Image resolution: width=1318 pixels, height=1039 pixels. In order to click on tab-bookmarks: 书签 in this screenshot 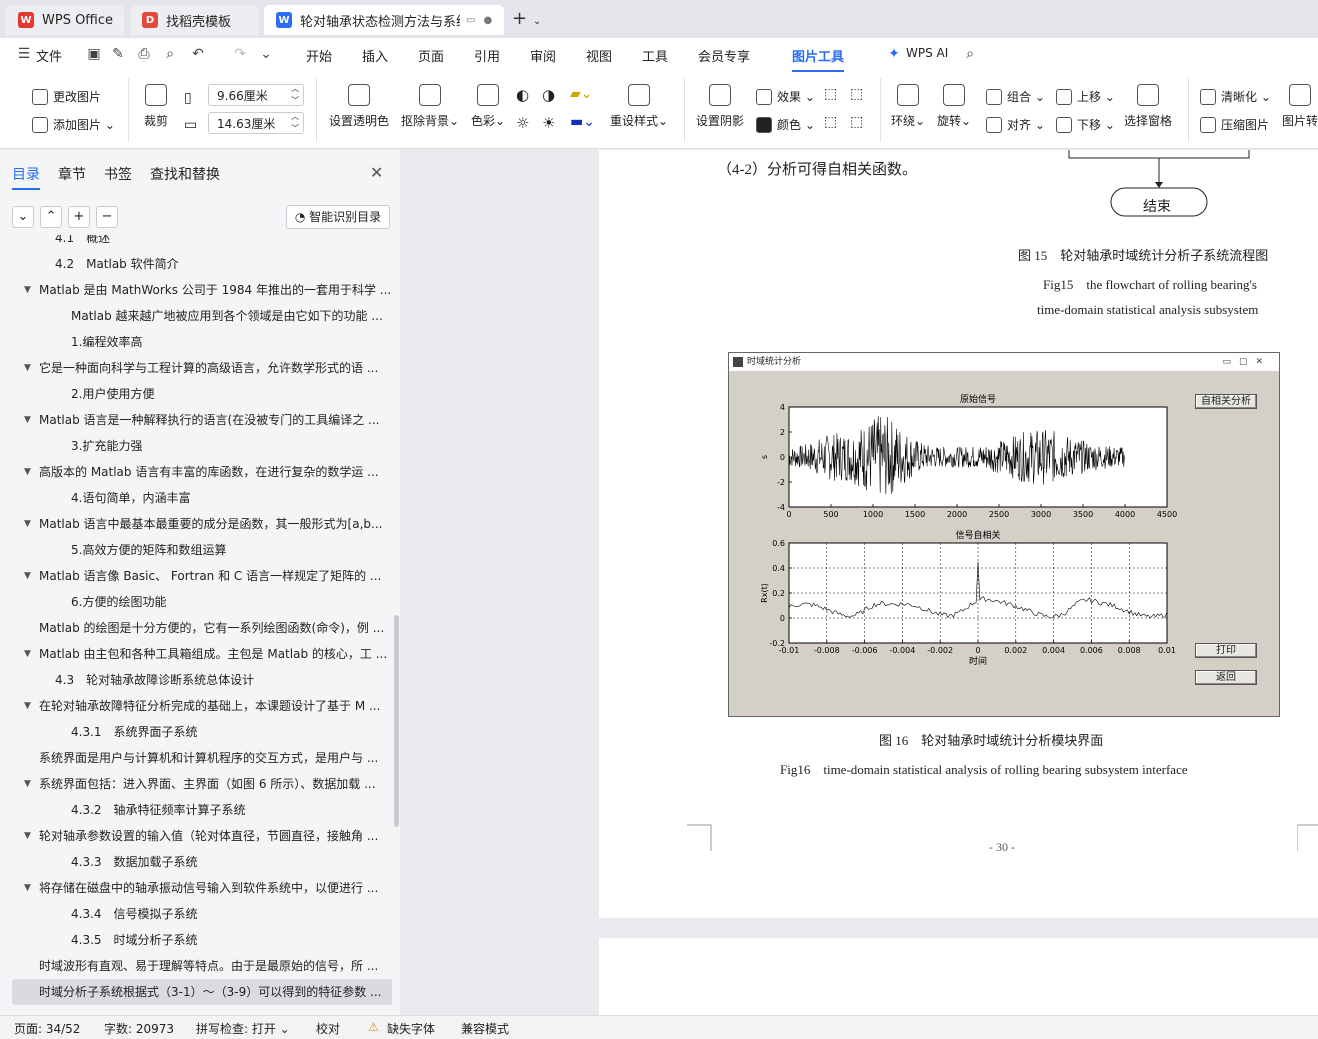, I will do `click(118, 174)`.